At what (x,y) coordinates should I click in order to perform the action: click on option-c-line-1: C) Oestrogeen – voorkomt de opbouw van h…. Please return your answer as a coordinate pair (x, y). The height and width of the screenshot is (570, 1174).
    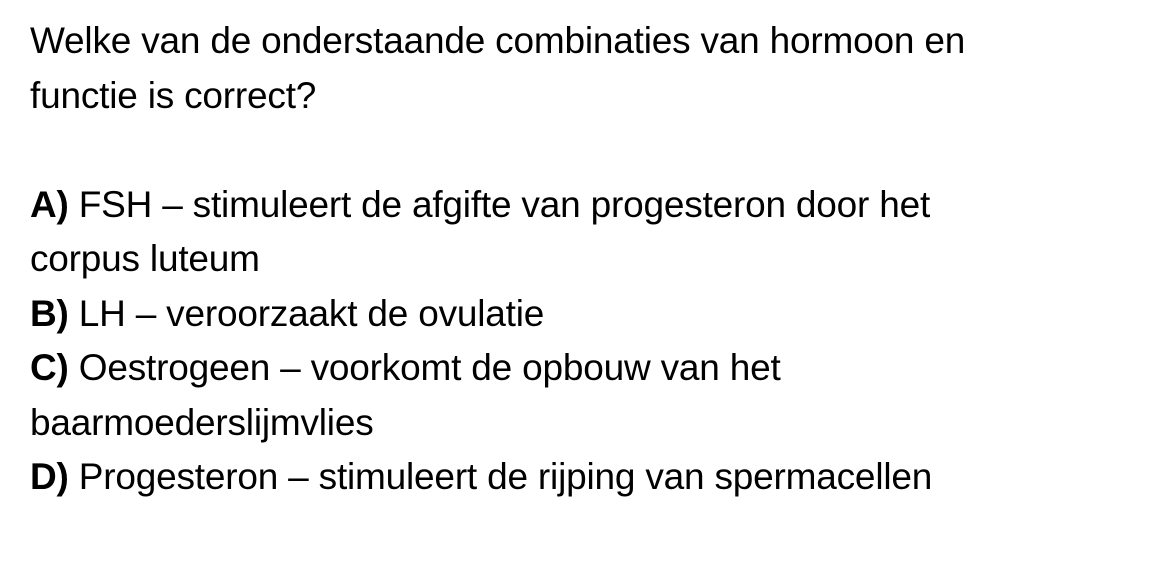
    Looking at the image, I should click on (585, 368).